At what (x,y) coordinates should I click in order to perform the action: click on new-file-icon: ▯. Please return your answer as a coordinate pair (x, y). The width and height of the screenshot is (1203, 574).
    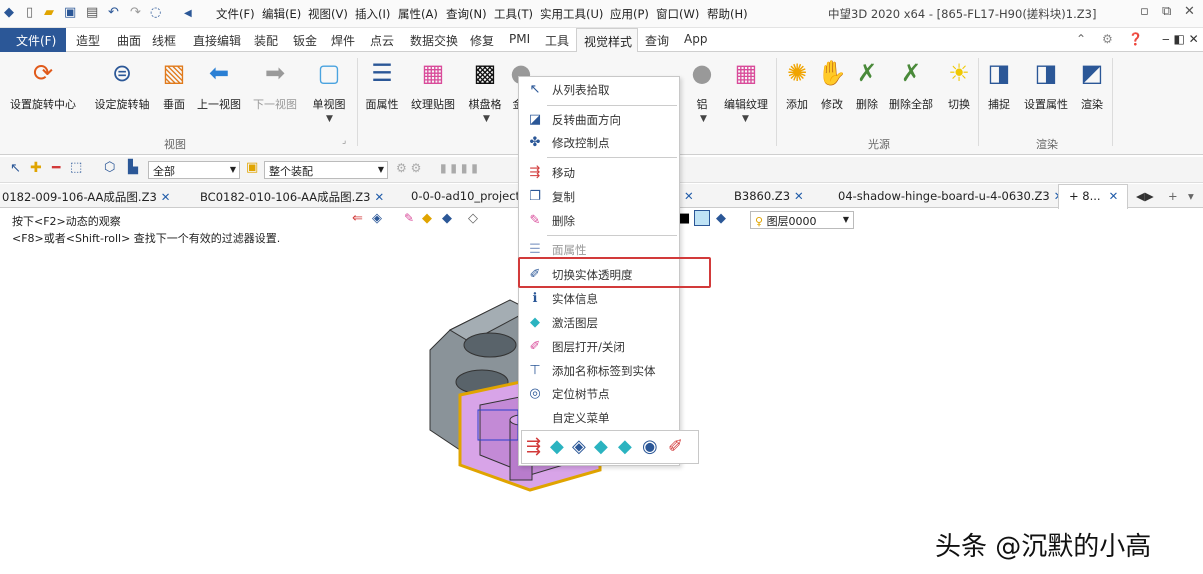
    Looking at the image, I should click on (29, 12).